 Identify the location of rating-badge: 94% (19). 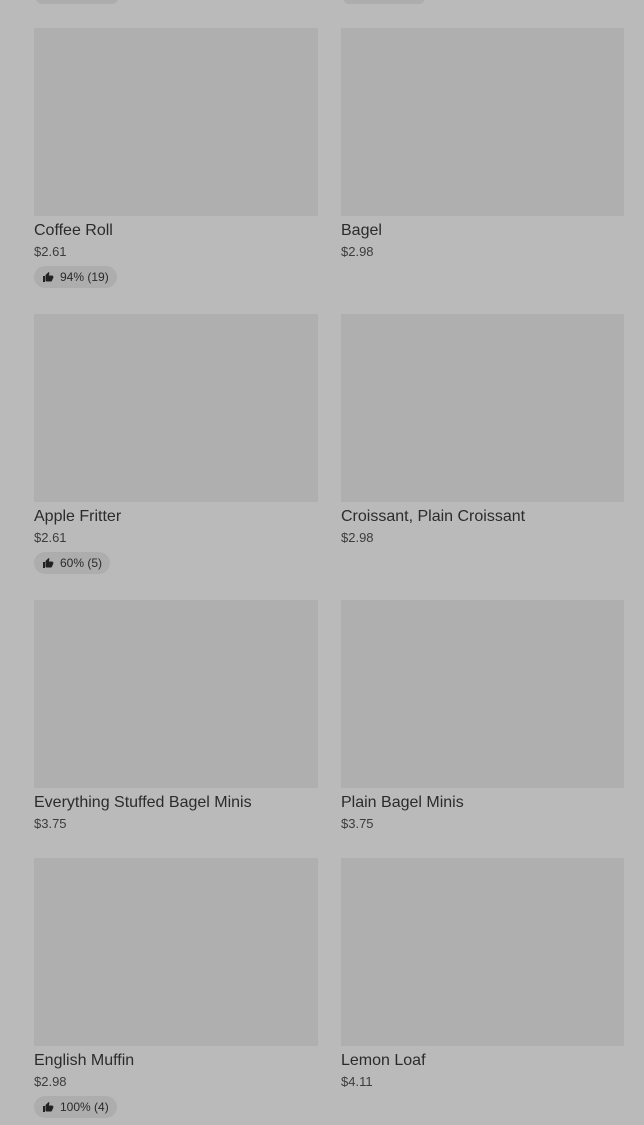
(75, 277).